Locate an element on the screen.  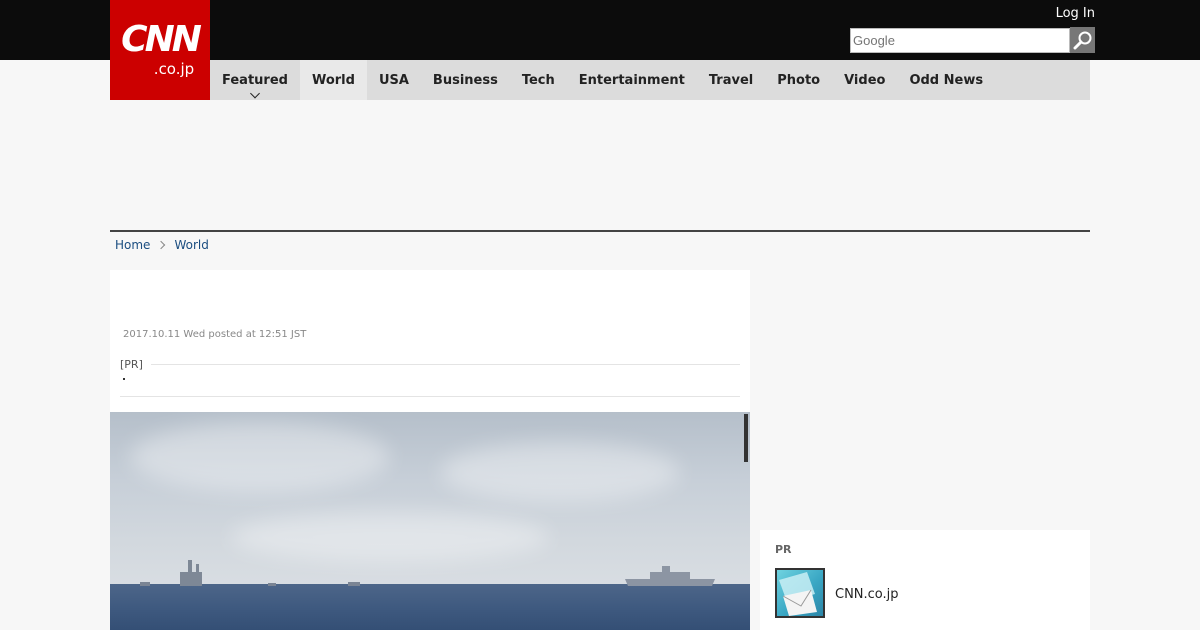
nav-label: Video is located at coordinates (865, 80).